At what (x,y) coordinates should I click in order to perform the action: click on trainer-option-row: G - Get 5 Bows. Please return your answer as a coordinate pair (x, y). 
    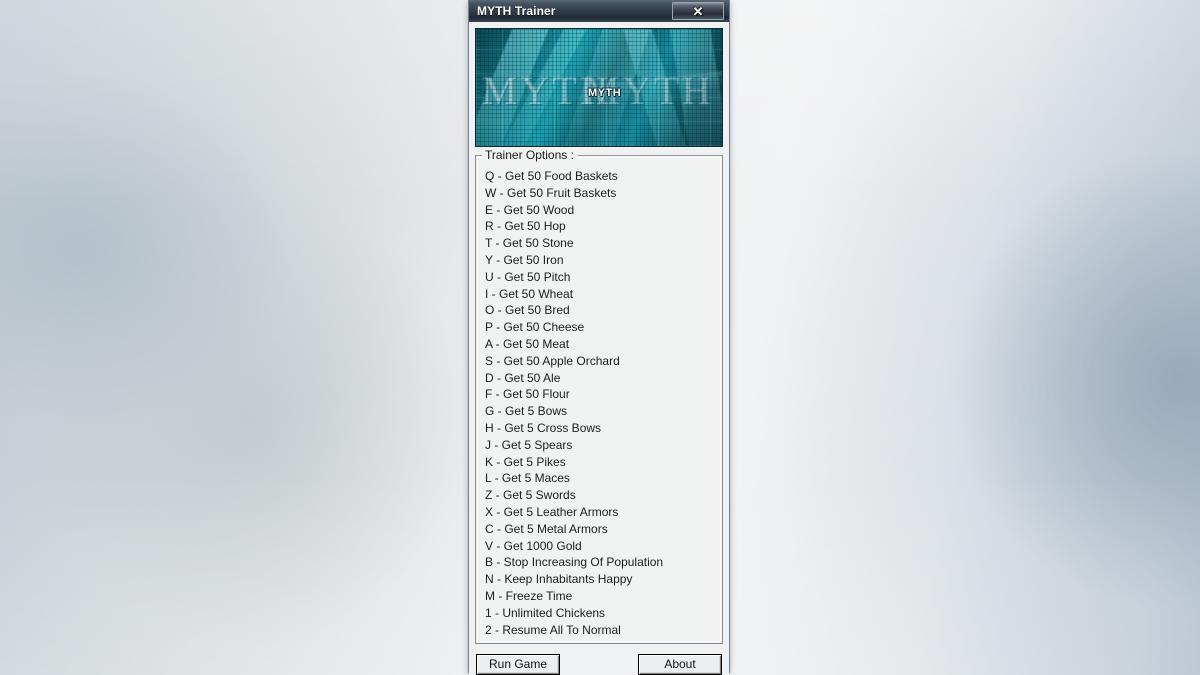
    Looking at the image, I should click on (600, 411).